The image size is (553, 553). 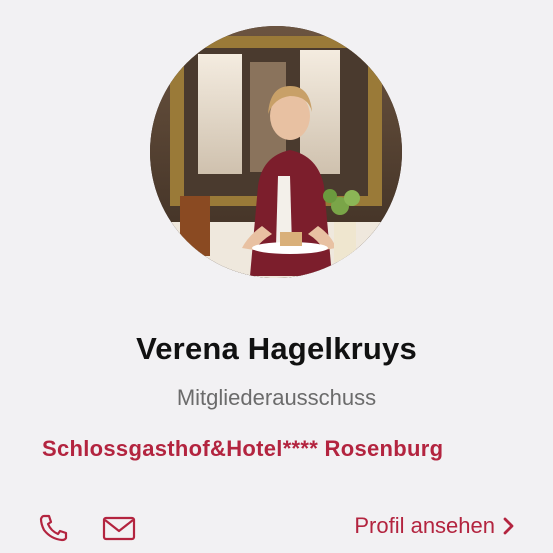 I want to click on phone-button, so click(x=55, y=528).